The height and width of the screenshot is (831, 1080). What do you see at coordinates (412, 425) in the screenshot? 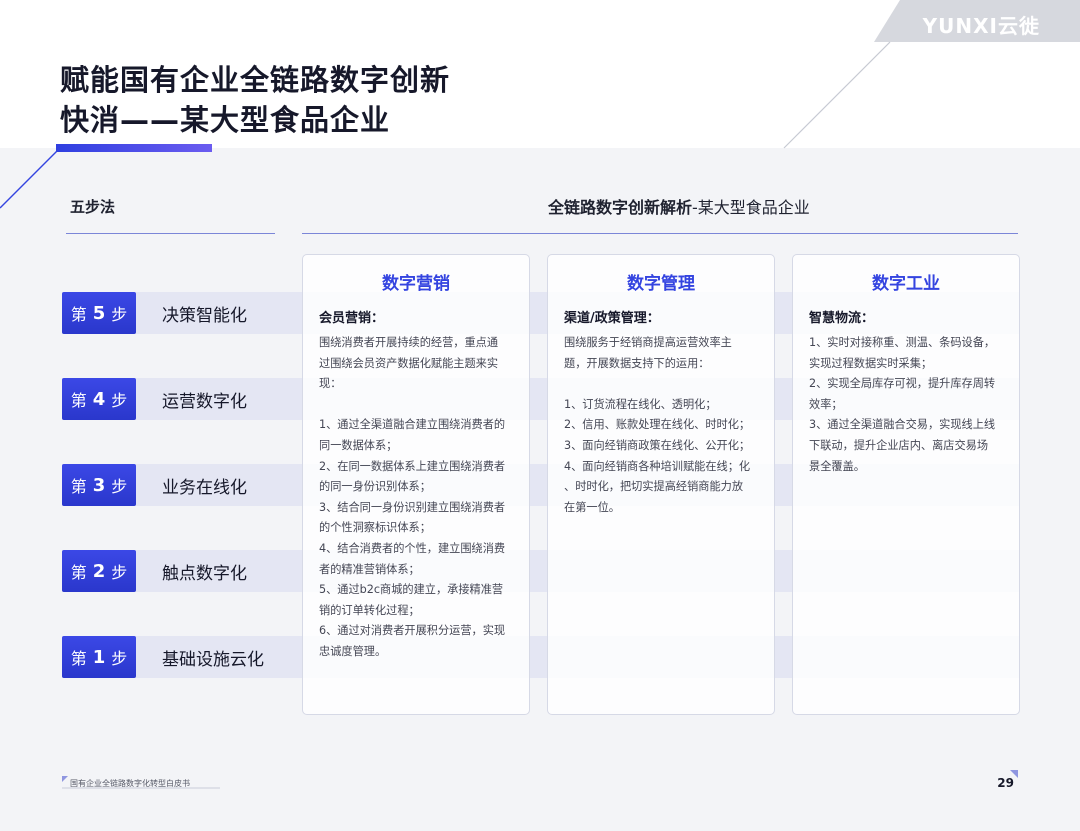
I see `column-line: 1、通过全渠道融合建立围绕消费者的` at bounding box center [412, 425].